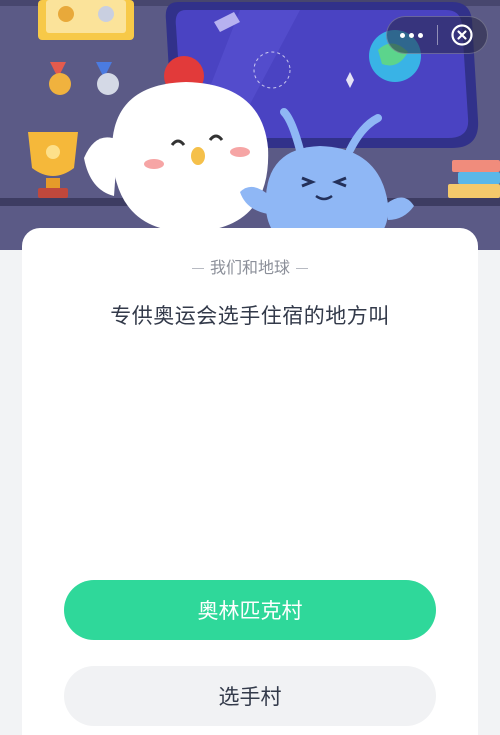  I want to click on close-button, so click(462, 35).